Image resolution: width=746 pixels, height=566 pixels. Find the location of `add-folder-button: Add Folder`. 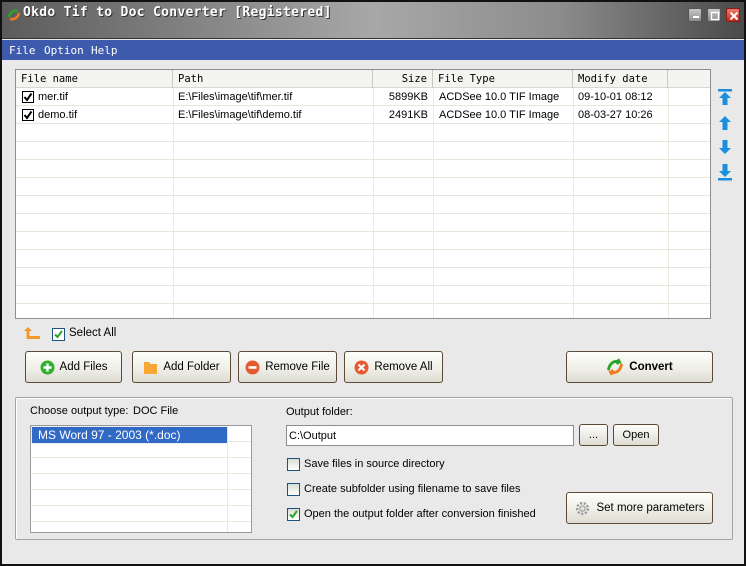

add-folder-button: Add Folder is located at coordinates (181, 367).